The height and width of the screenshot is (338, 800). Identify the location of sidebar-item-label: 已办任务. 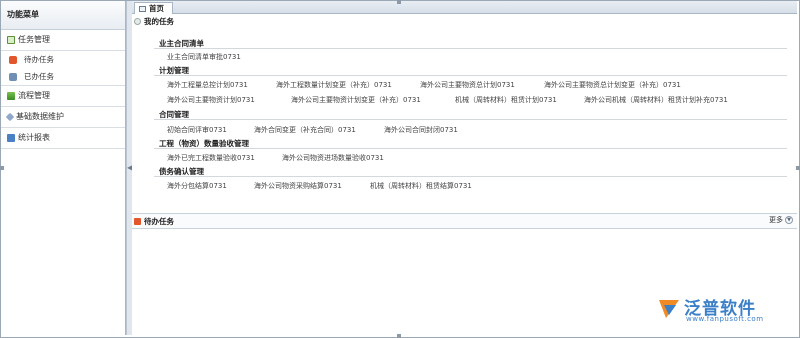
(39, 76).